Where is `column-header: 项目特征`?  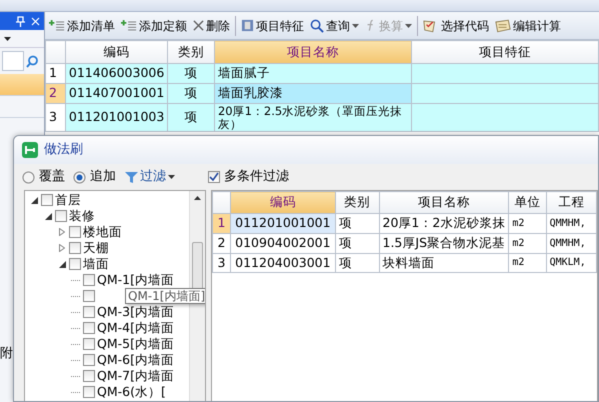
column-header: 项目特征 is located at coordinates (505, 52).